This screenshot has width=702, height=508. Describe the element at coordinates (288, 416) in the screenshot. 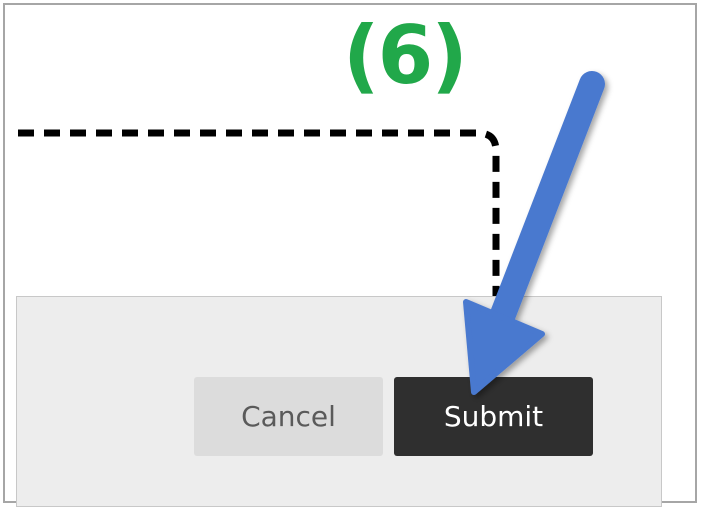

I see `cancel-button: Cancel` at that location.